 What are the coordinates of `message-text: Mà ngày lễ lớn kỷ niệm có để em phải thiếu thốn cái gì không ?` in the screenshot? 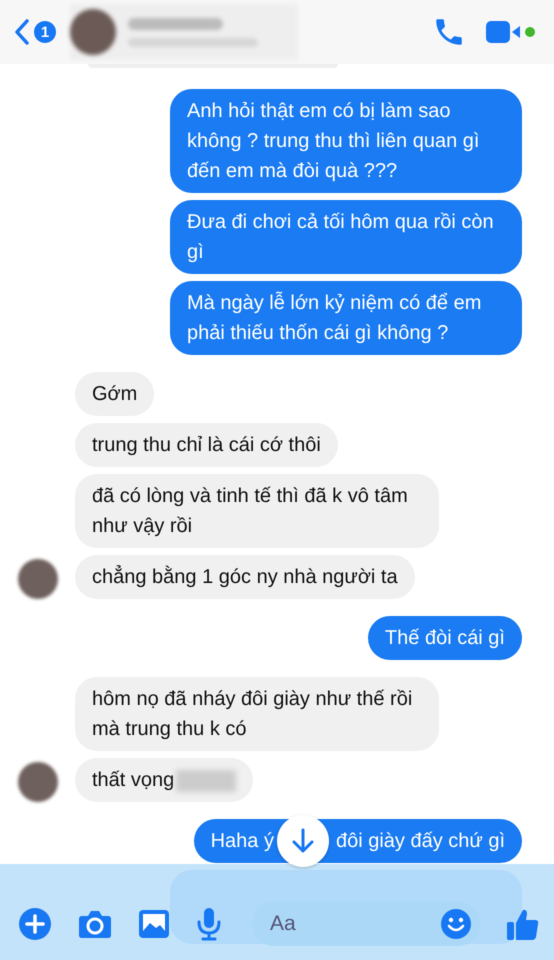 It's located at (334, 318).